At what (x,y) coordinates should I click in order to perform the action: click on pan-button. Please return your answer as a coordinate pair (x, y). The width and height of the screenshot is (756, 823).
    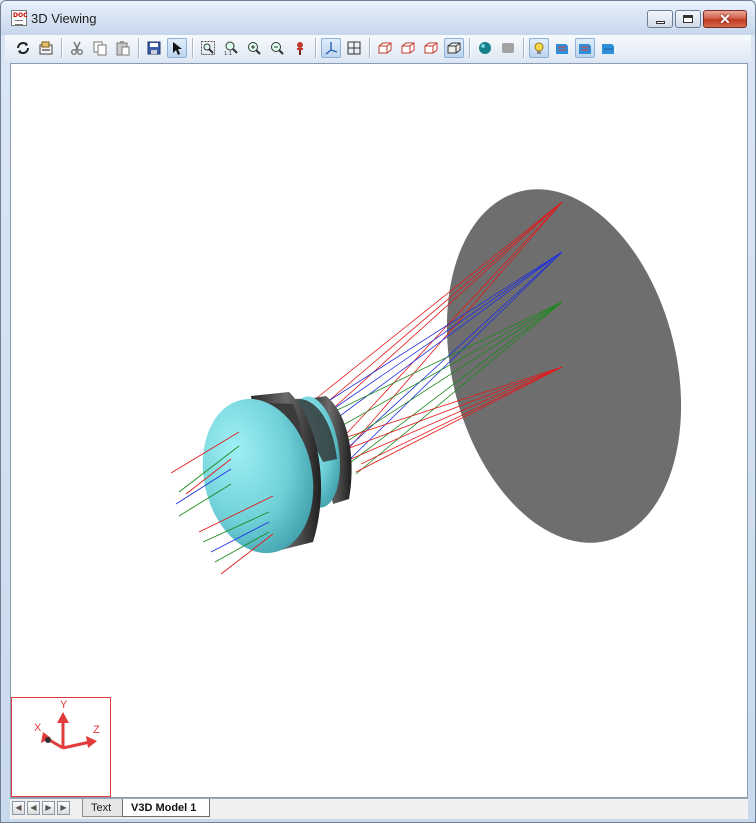
    Looking at the image, I should click on (300, 48).